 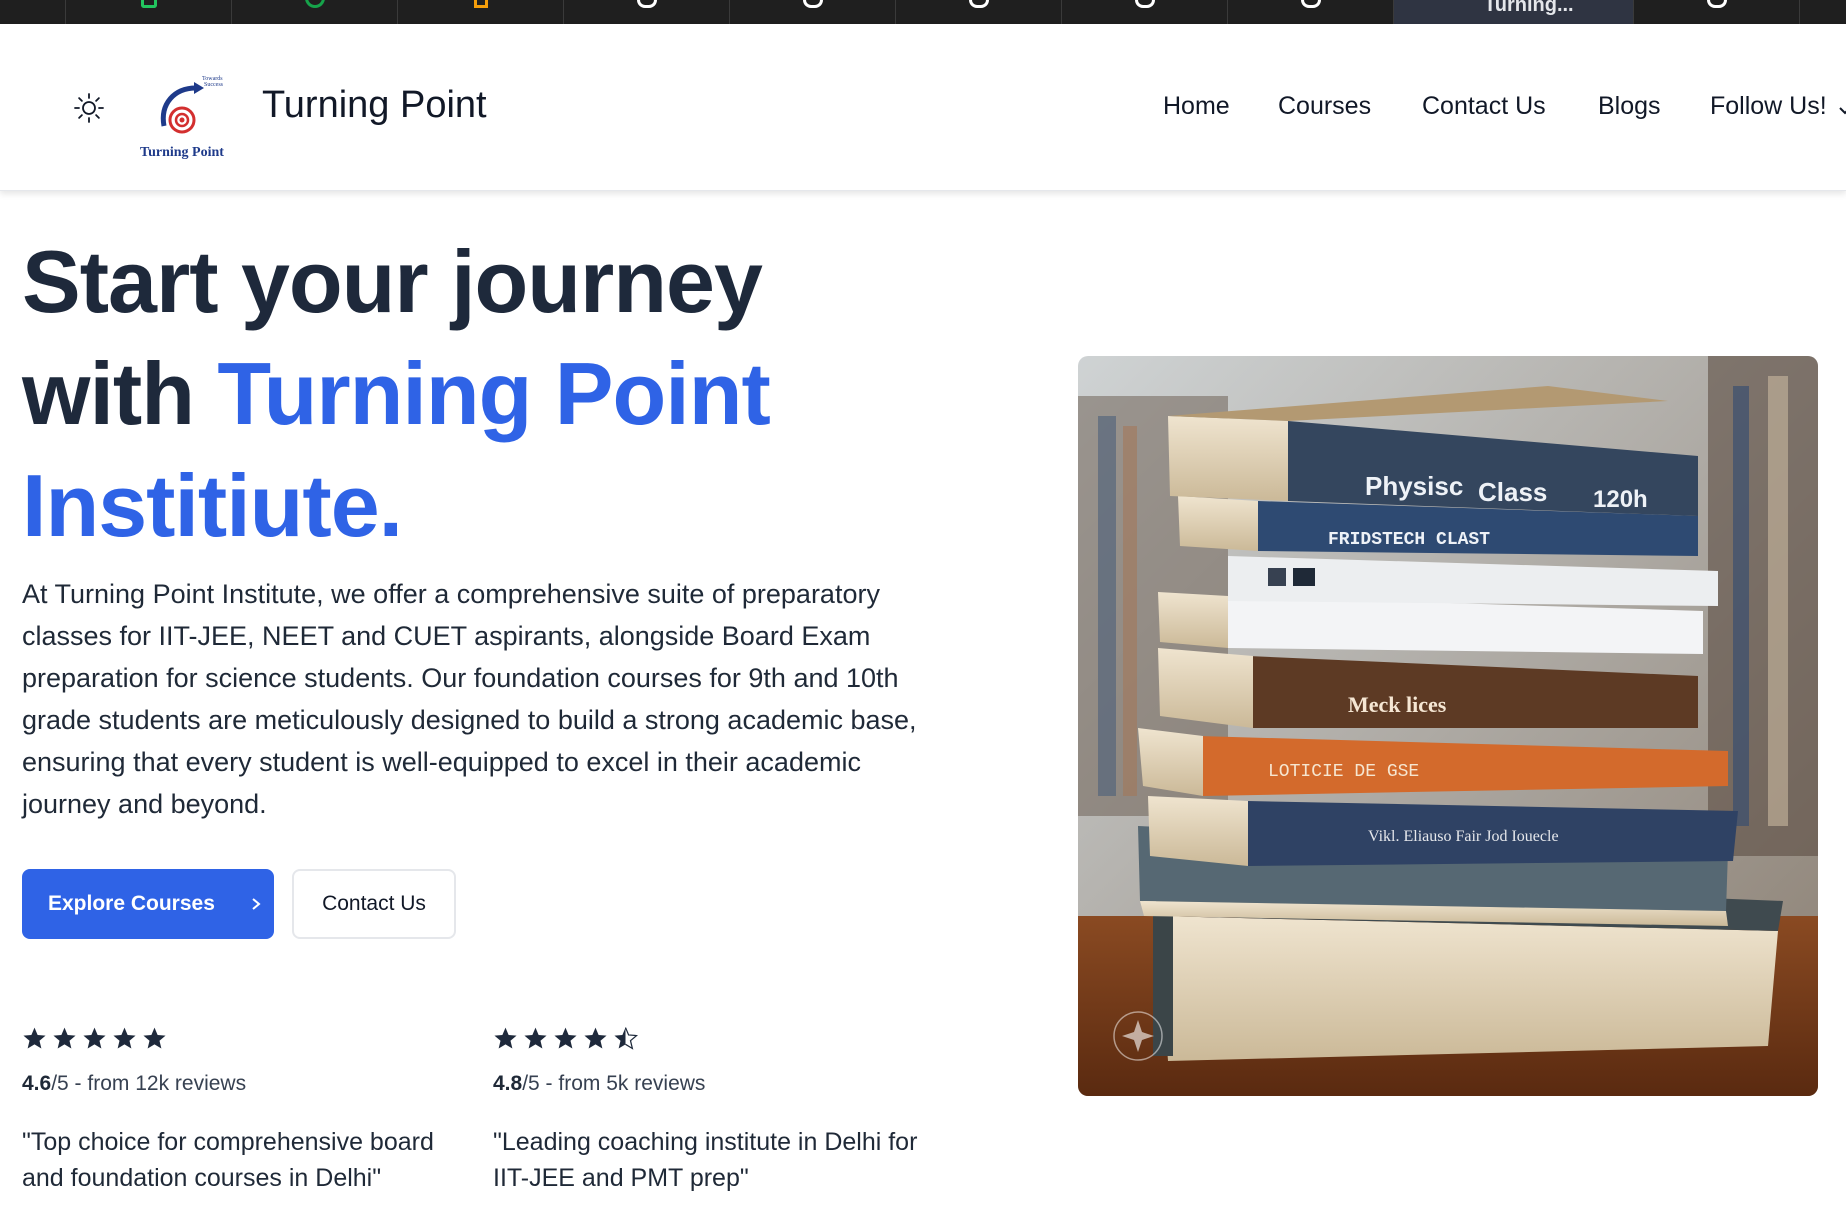 I want to click on book-spine-label: FRIDSTECH CLAST, so click(x=1409, y=540).